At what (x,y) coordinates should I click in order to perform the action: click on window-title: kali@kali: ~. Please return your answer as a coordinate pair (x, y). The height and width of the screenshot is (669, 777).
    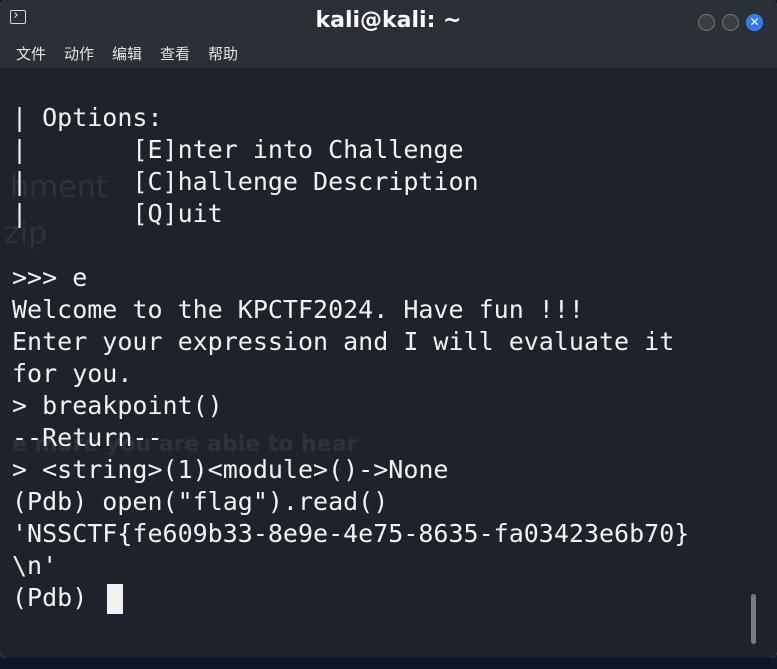
    Looking at the image, I should click on (388, 20).